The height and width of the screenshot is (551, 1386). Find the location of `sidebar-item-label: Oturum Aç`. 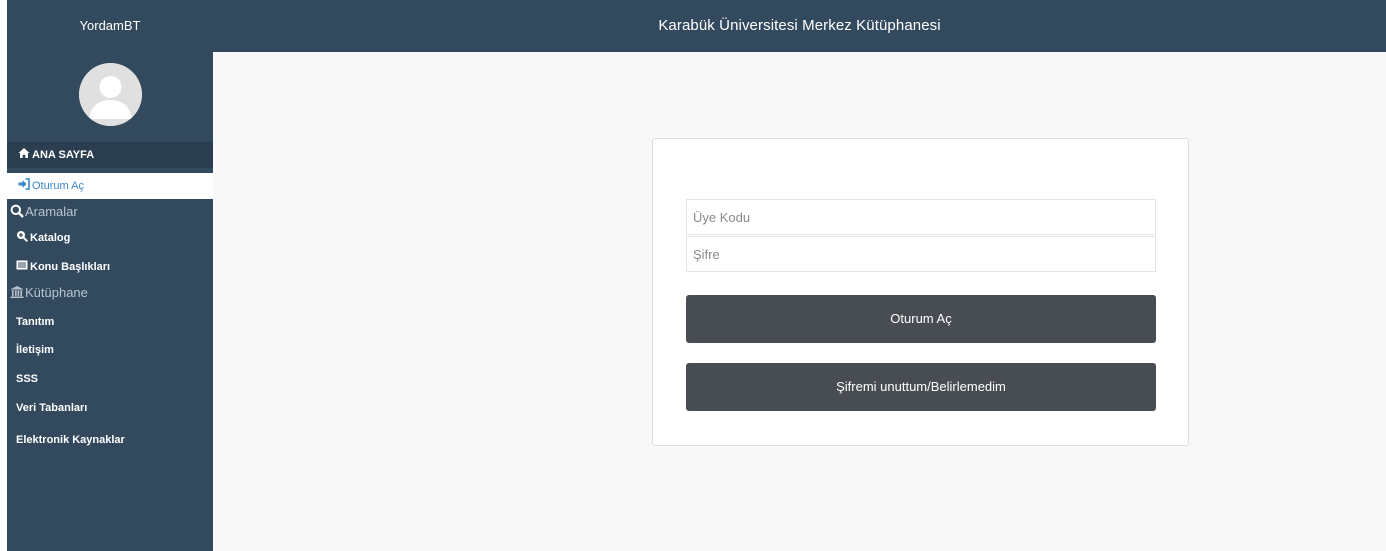

sidebar-item-label: Oturum Aç is located at coordinates (58, 186).